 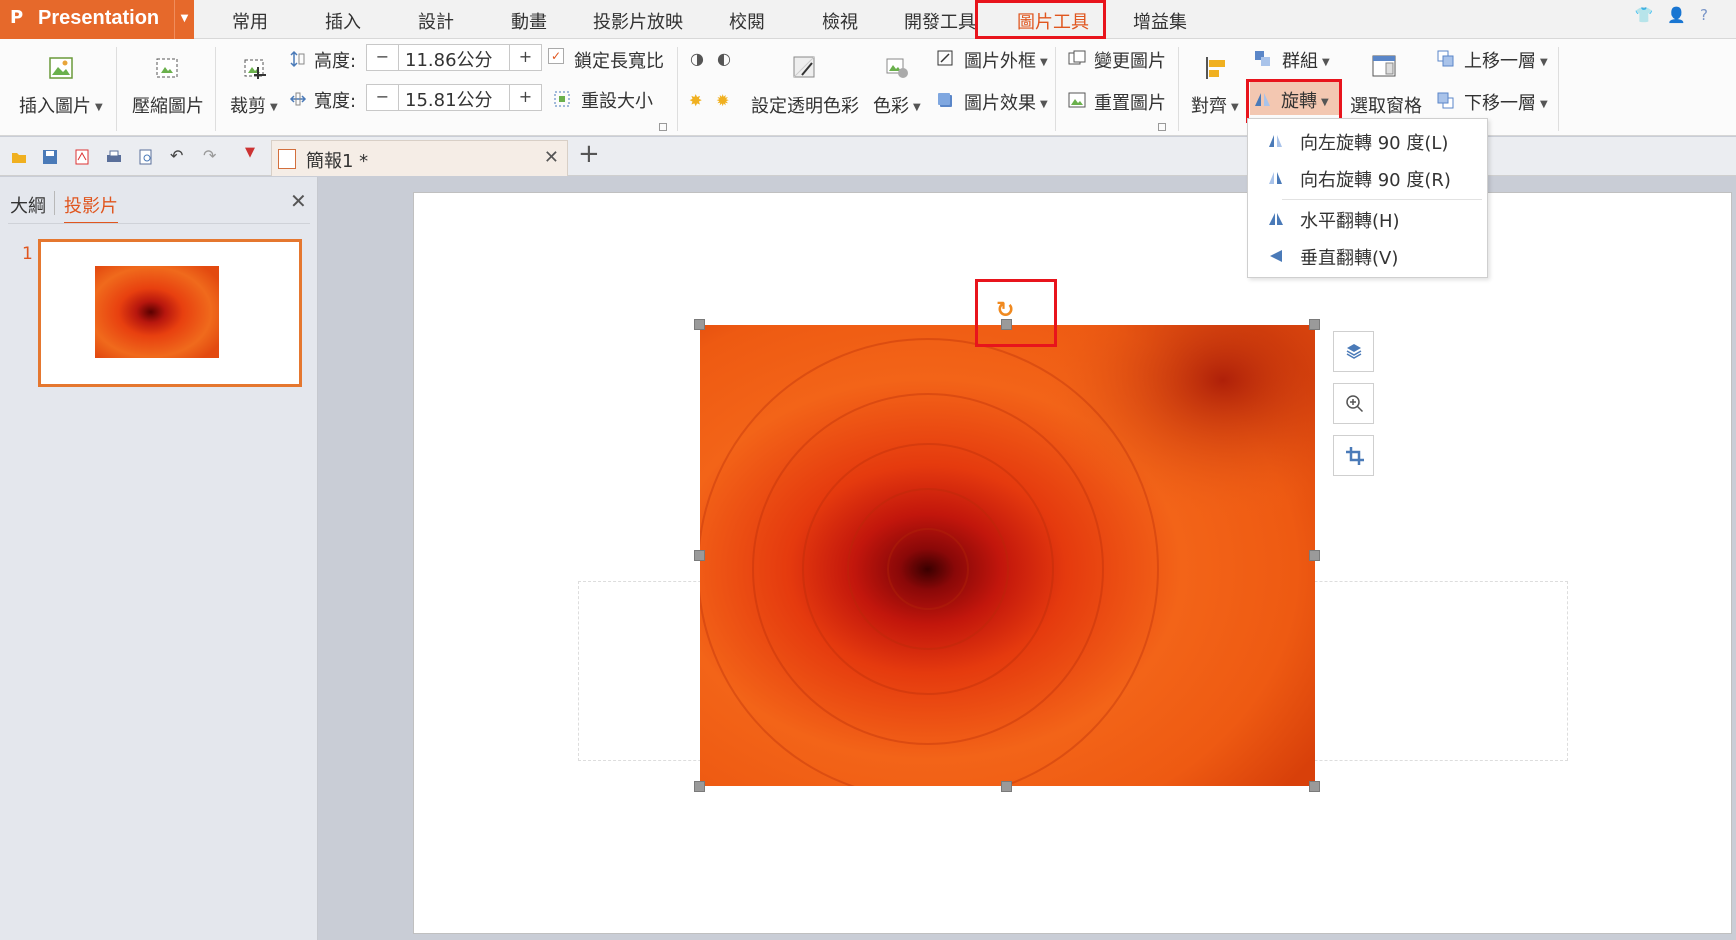 What do you see at coordinates (695, 100) in the screenshot?
I see `brightness-increase-icon: ✸` at bounding box center [695, 100].